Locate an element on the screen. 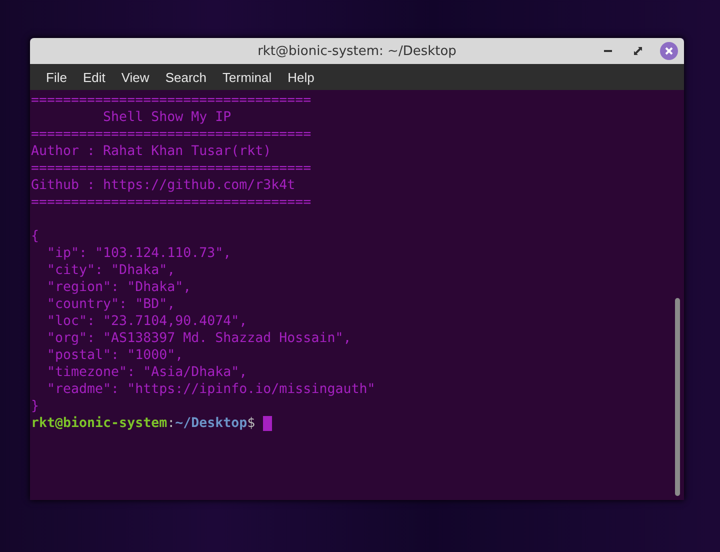 The width and height of the screenshot is (720, 552). prompt-path: ~/Desktop is located at coordinates (211, 423).